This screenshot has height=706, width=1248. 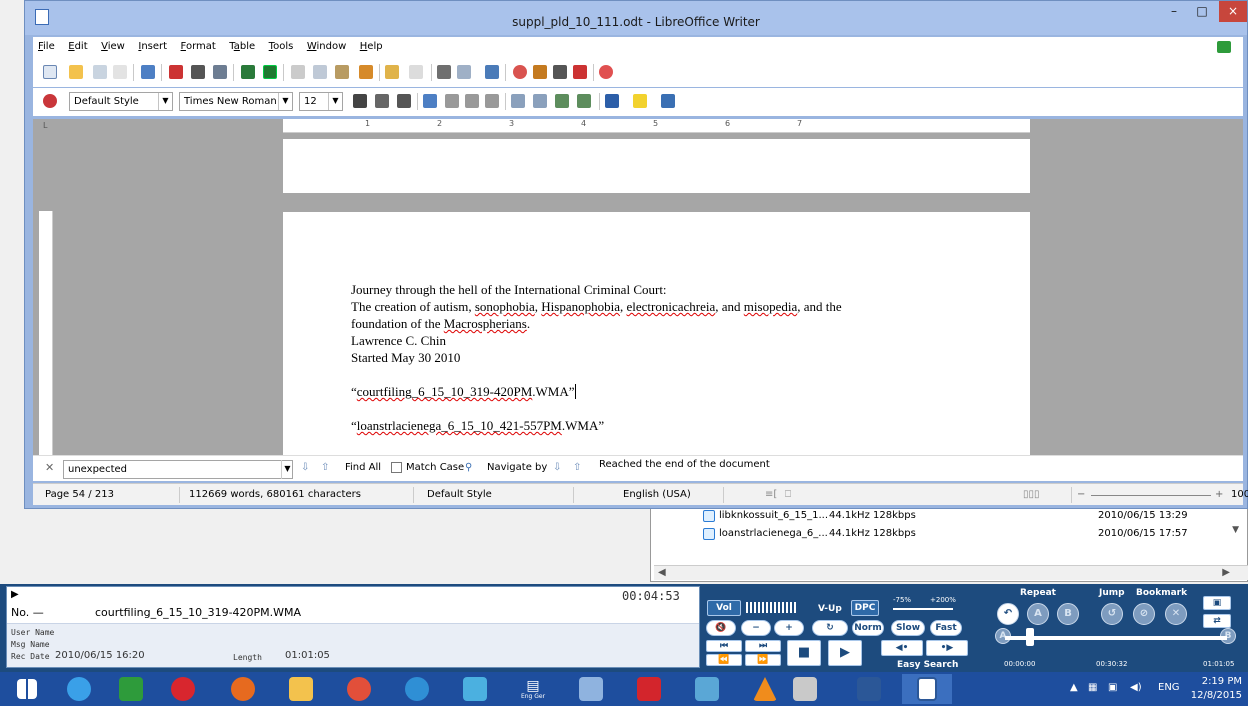 What do you see at coordinates (49, 467) in the screenshot?
I see `close-find-icon: ✕` at bounding box center [49, 467].